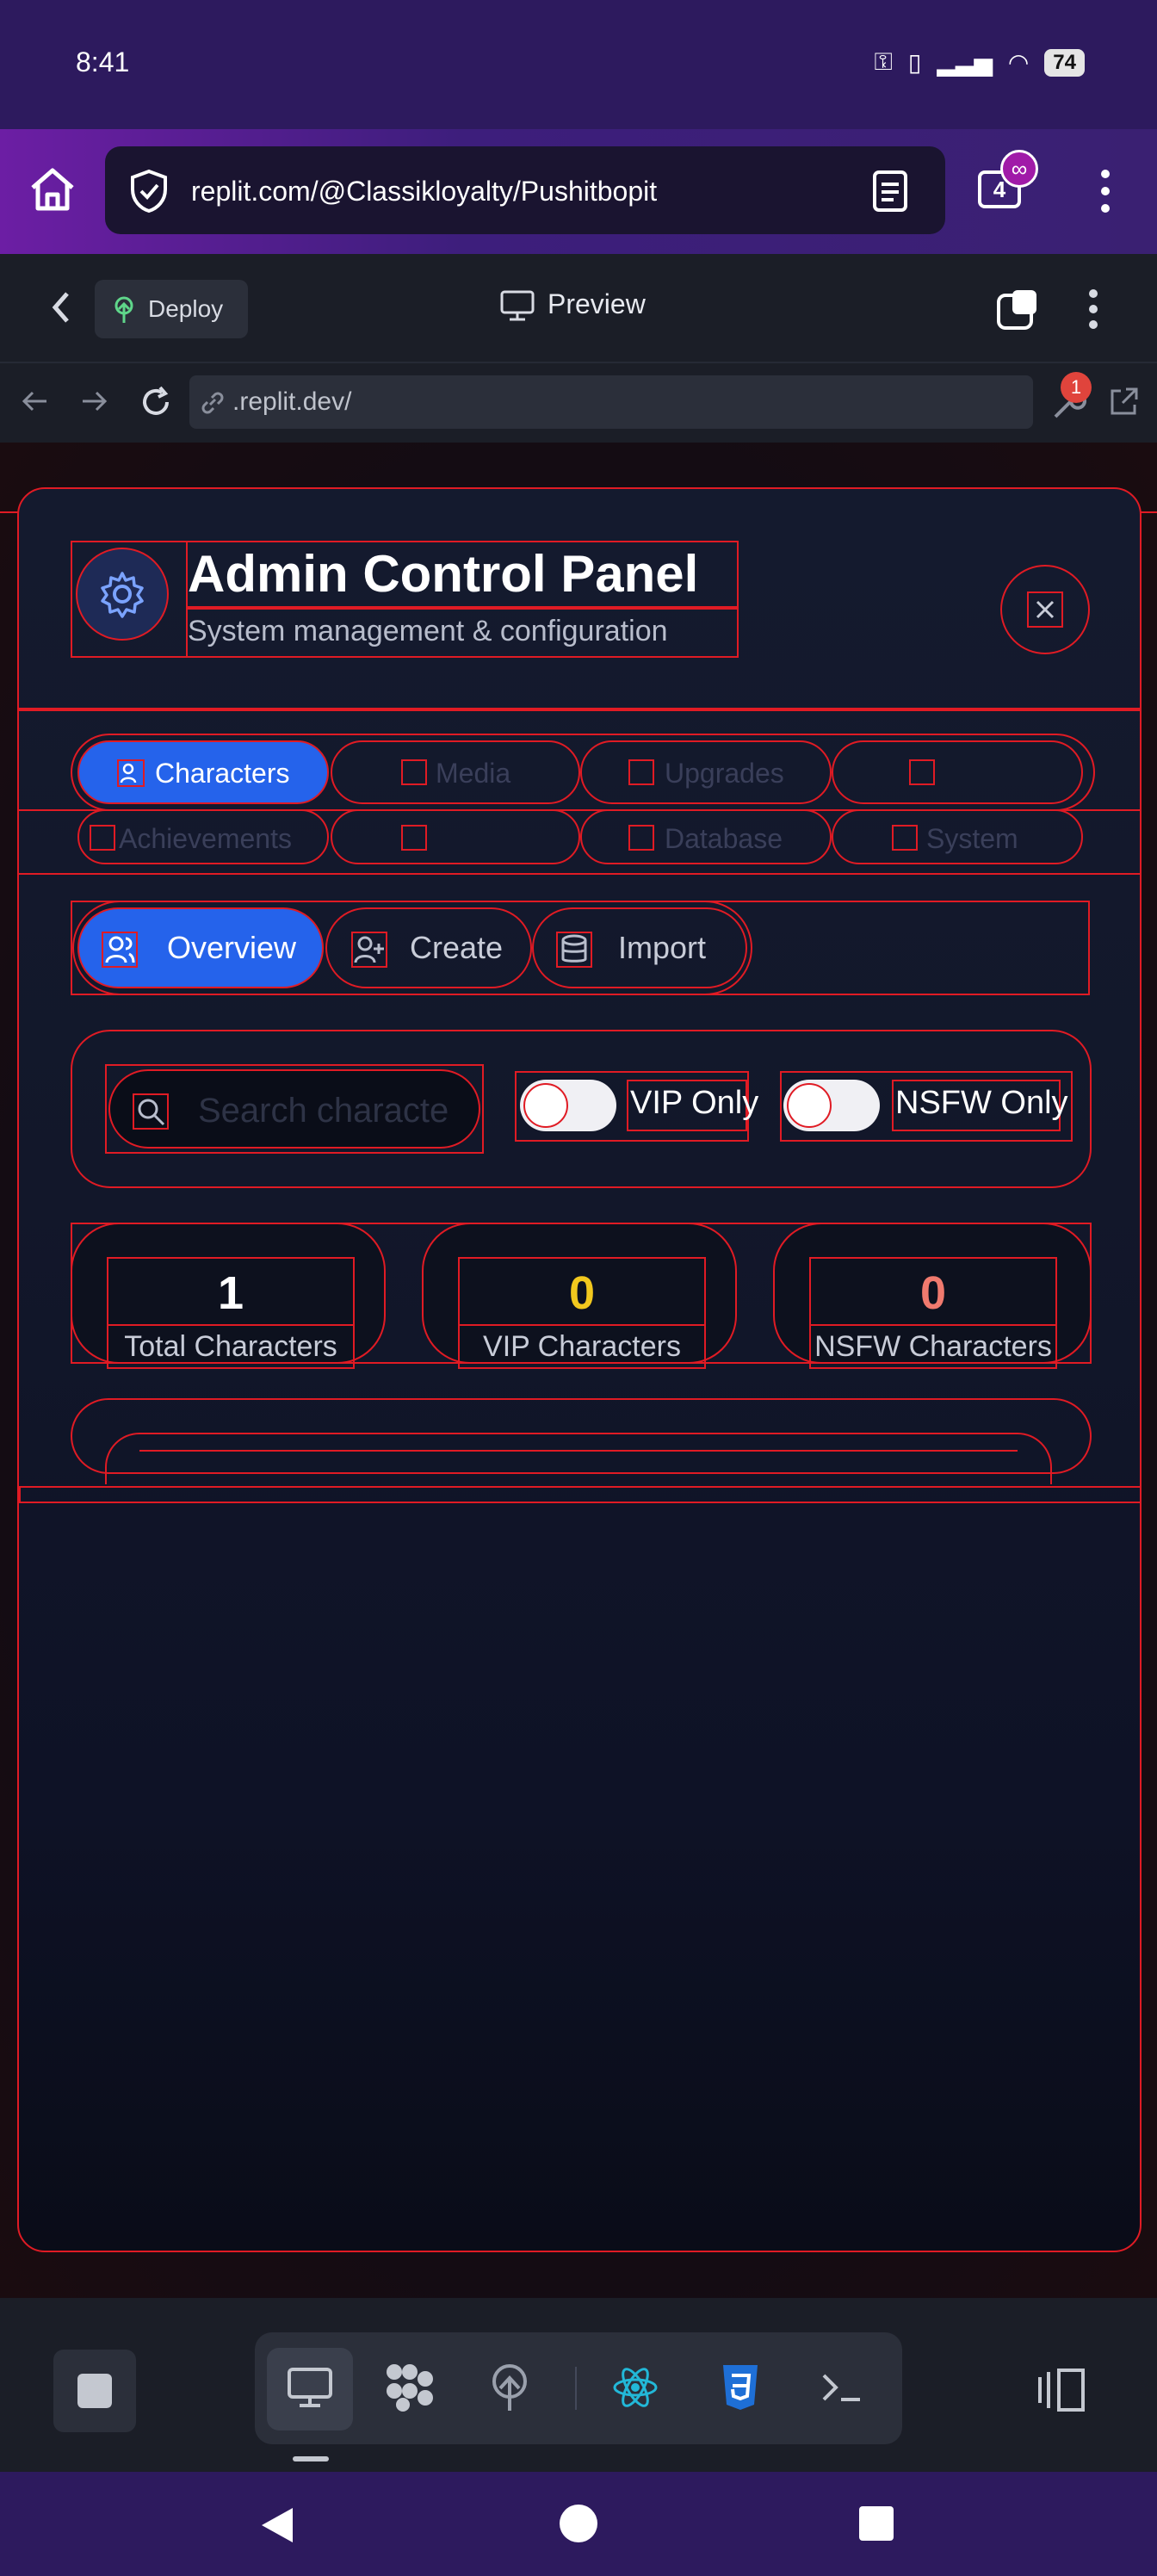 The image size is (1157, 2576). I want to click on deploy-icon, so click(509, 2389).